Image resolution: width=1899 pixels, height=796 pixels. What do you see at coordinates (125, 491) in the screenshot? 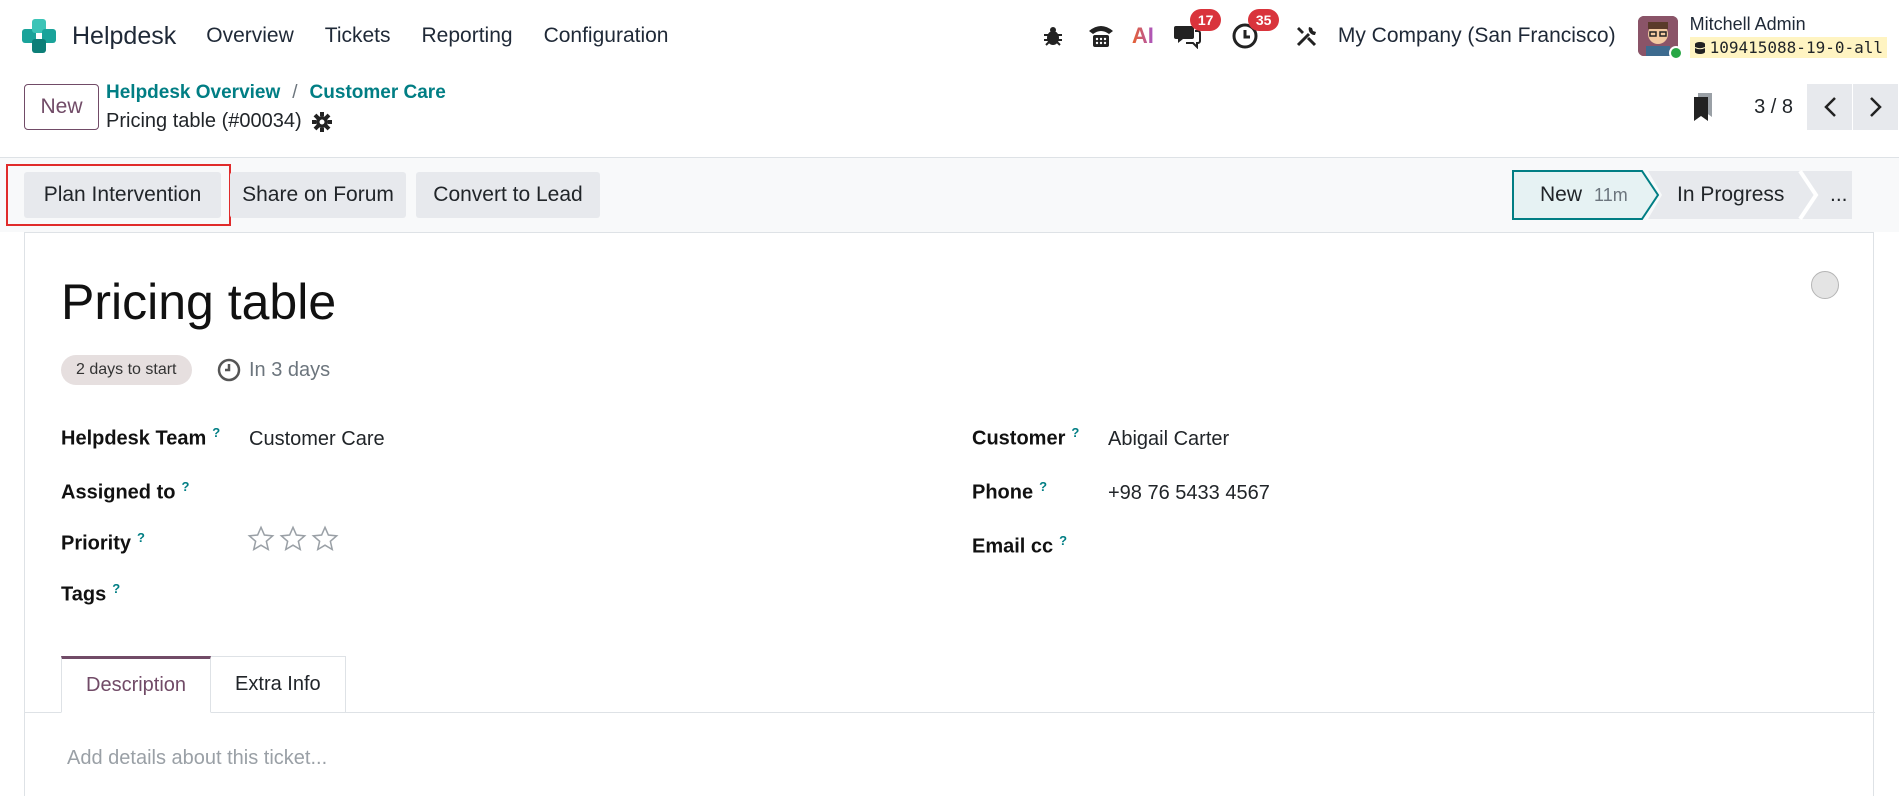
I see `label-assigned-to: Assigned to?` at bounding box center [125, 491].